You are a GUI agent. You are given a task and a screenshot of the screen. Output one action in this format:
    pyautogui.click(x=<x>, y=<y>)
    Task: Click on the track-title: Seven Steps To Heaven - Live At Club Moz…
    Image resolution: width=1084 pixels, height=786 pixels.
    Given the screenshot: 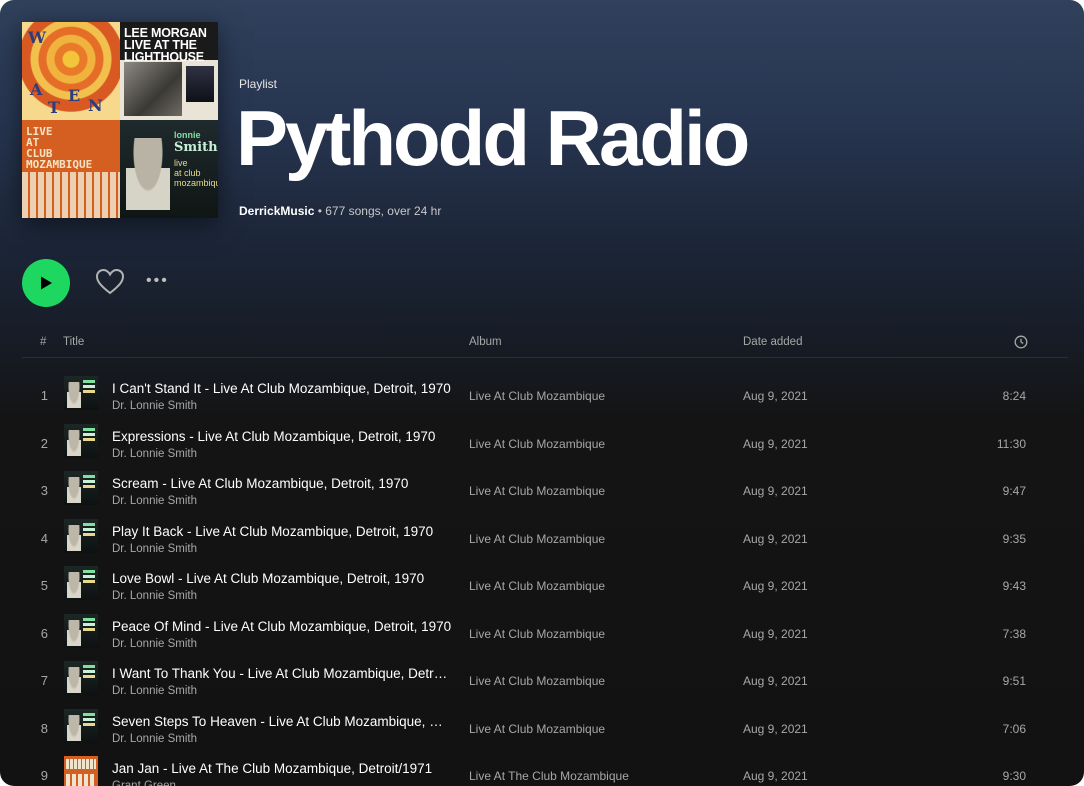 What is the action you would take?
    pyautogui.click(x=282, y=721)
    